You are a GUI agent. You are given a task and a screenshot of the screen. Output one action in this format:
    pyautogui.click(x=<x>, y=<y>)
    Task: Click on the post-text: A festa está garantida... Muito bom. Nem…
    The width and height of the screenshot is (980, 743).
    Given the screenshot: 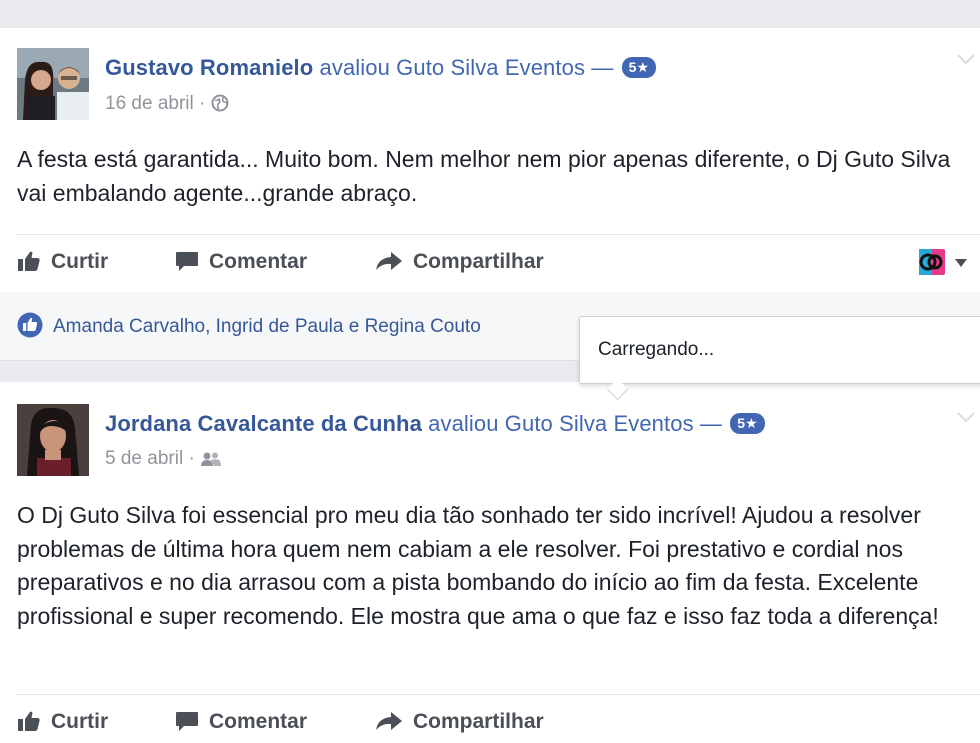 What is the action you would take?
    pyautogui.click(x=484, y=176)
    